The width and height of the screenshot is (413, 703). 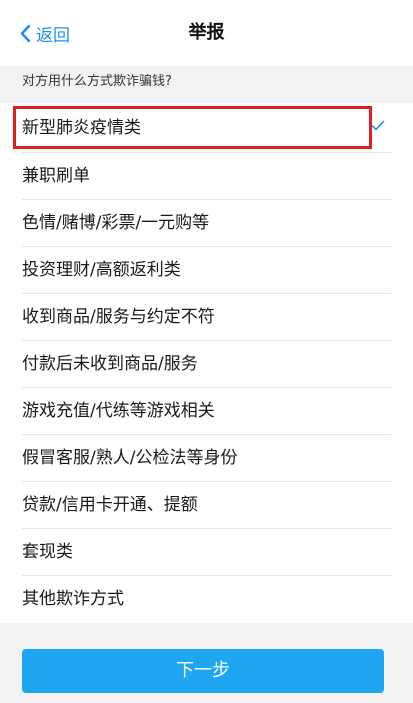 I want to click on checkmark-icon, so click(x=378, y=125).